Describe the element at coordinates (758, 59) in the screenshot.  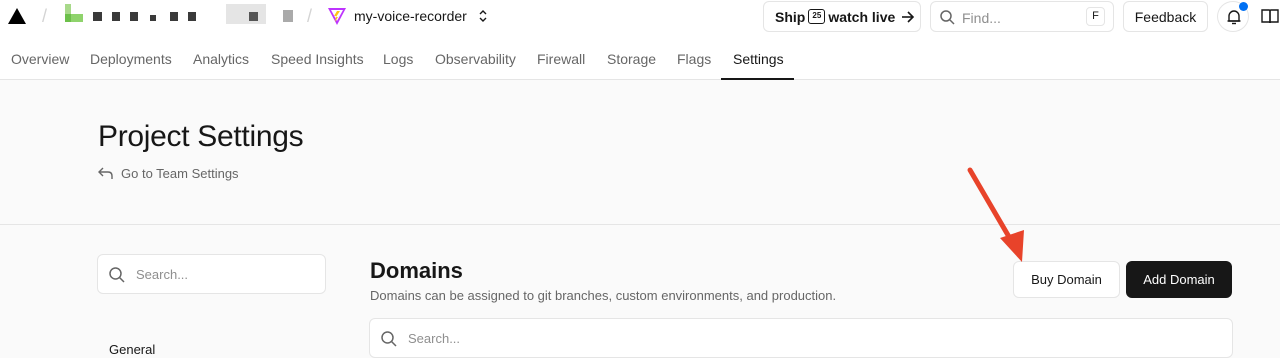
I see `tab-settings: Settings` at that location.